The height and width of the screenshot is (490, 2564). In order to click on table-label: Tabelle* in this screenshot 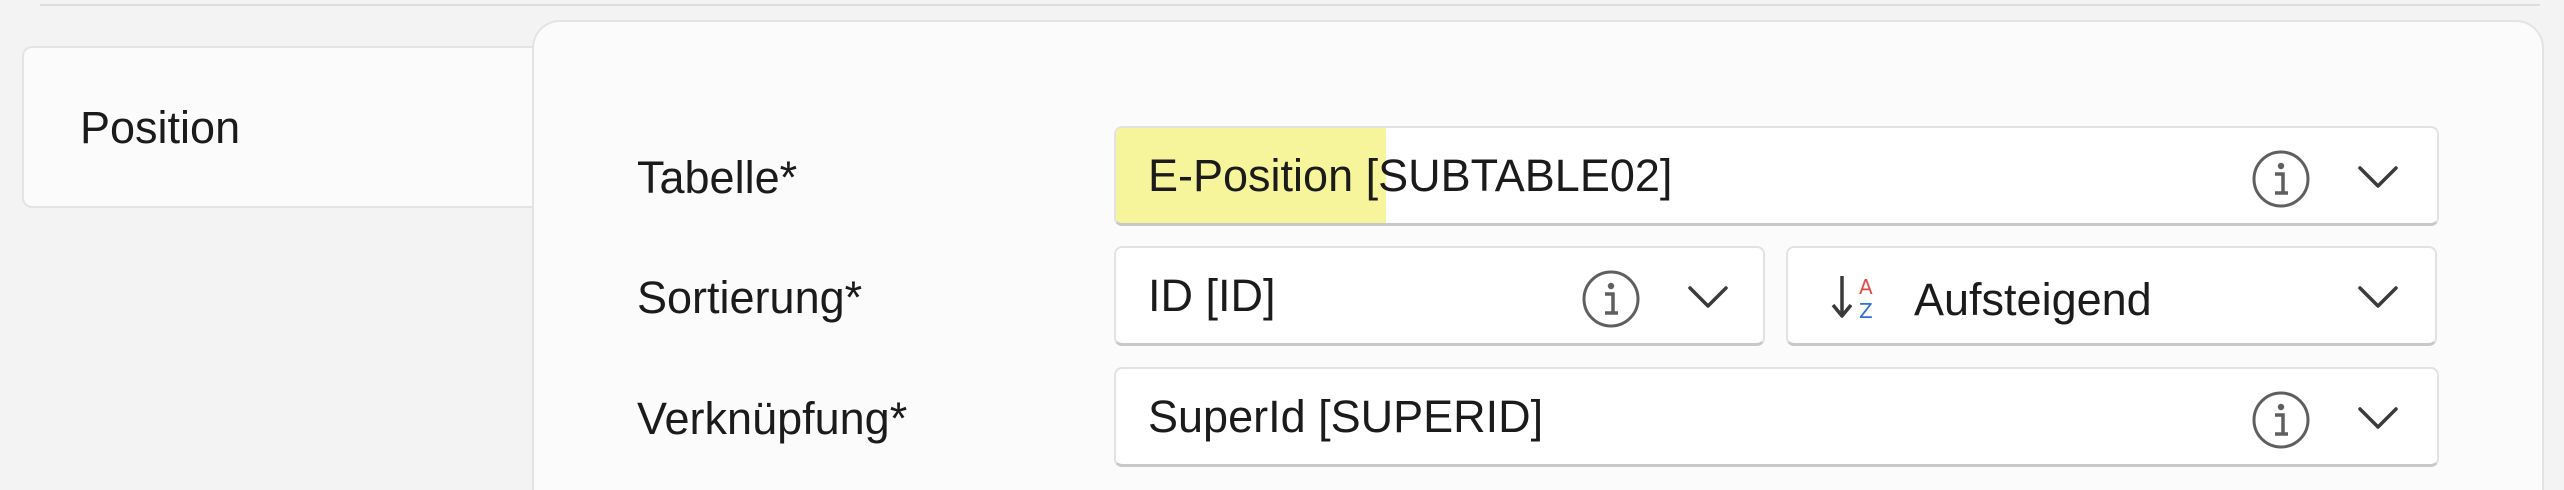, I will do `click(717, 177)`.